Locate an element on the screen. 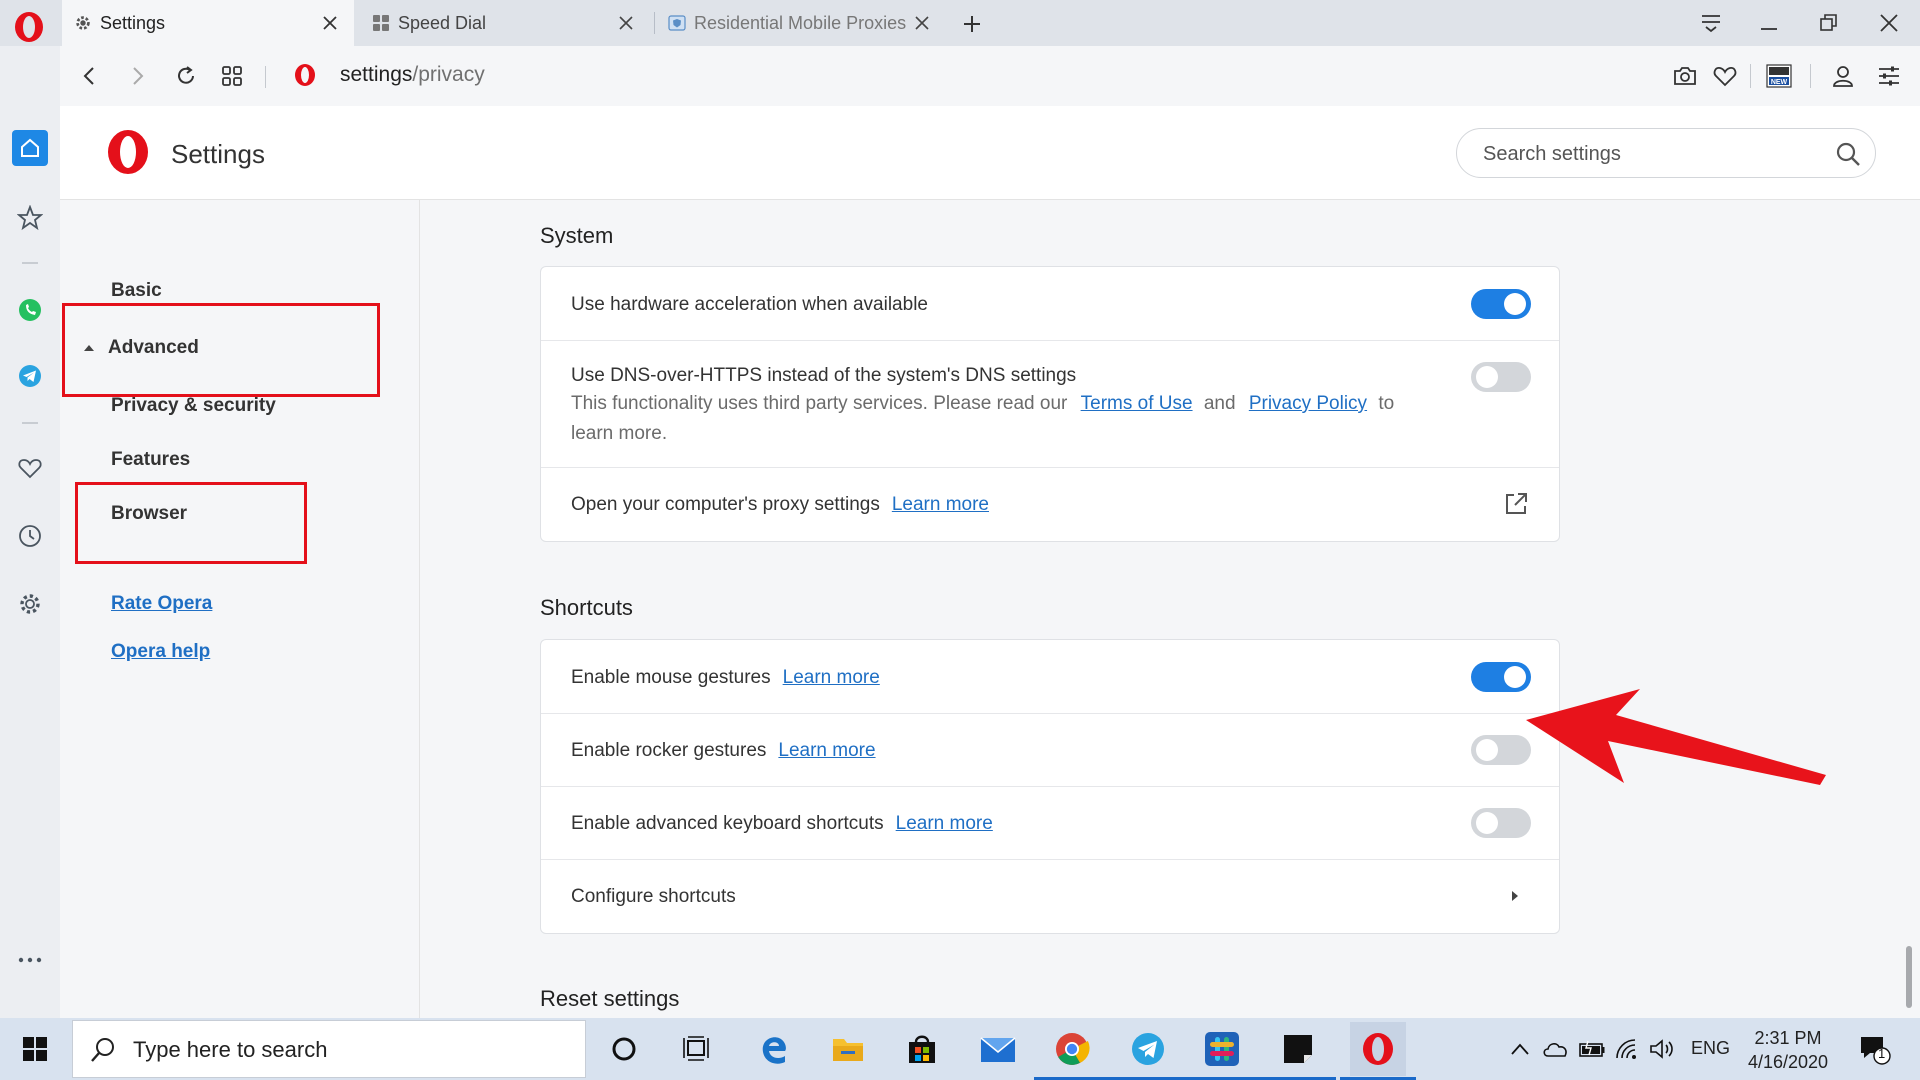 The width and height of the screenshot is (1920, 1080). scrollbar-thumb is located at coordinates (1909, 977).